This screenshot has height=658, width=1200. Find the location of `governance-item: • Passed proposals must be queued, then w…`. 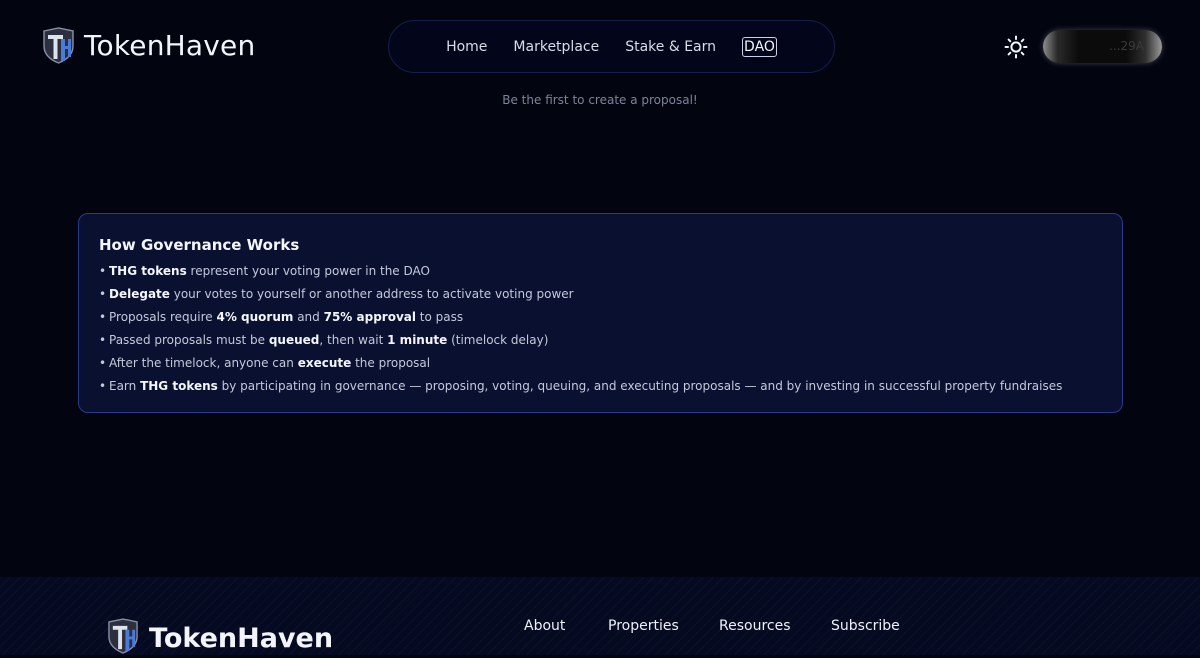

governance-item: • Passed proposals must be queued, then w… is located at coordinates (324, 340).